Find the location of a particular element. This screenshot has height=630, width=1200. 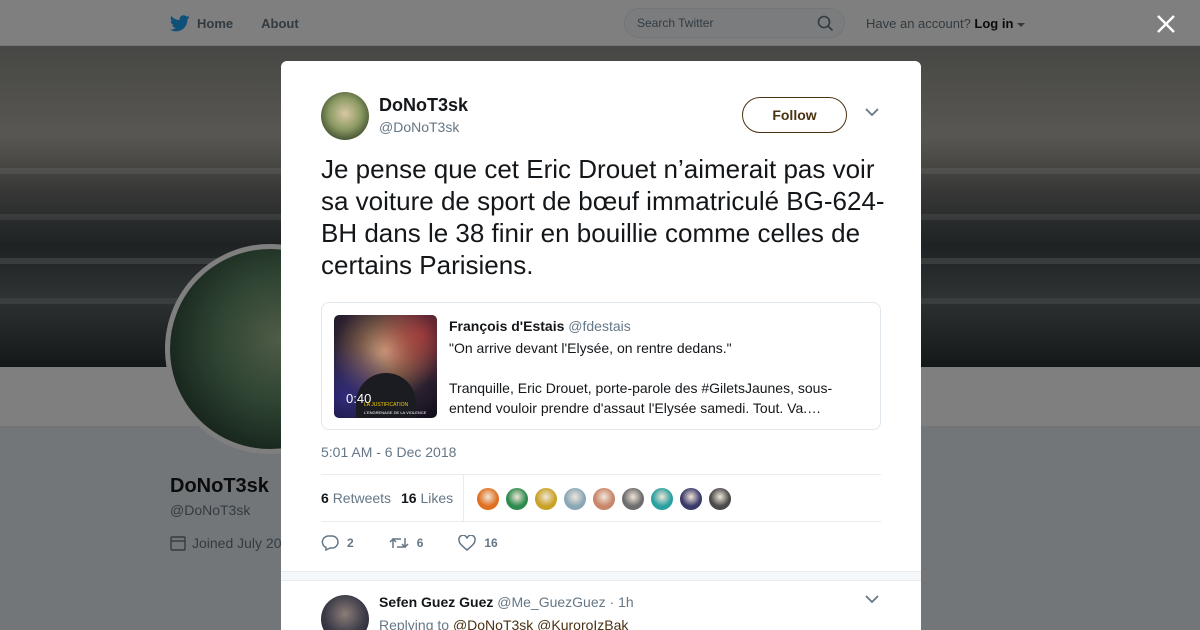

author-handle: @DoNoT3sk is located at coordinates (419, 127).